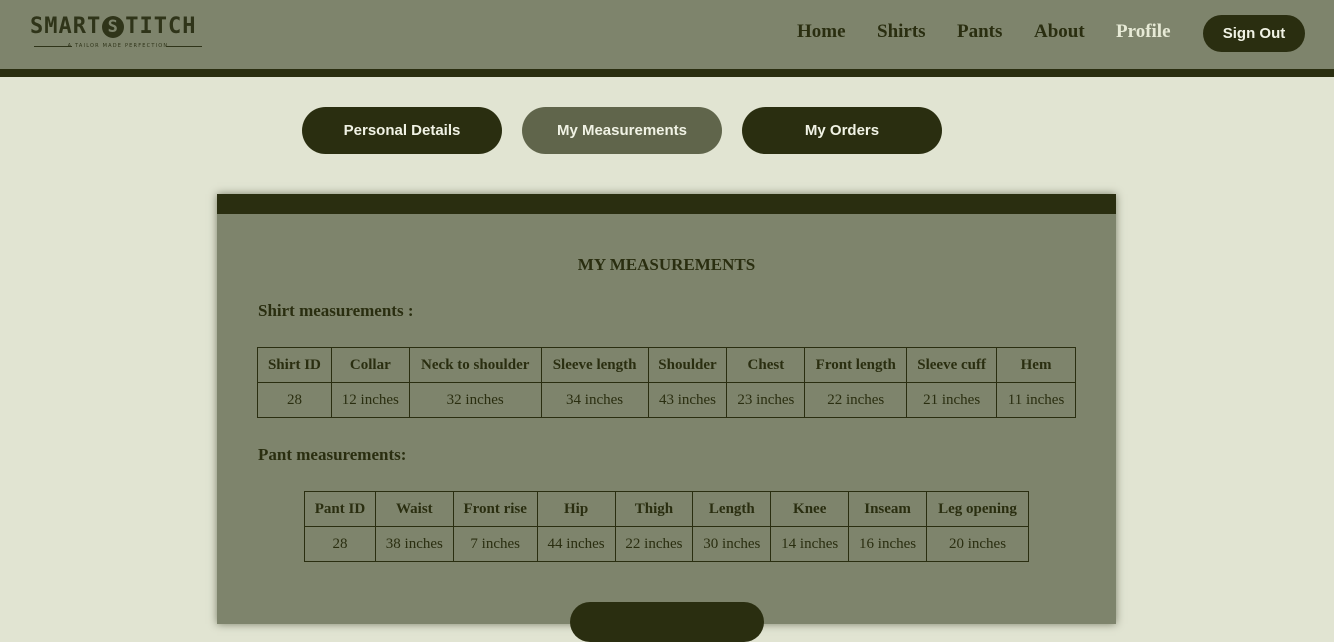 Image resolution: width=1334 pixels, height=642 pixels. Describe the element at coordinates (810, 544) in the screenshot. I see `table-cell: 14 inches` at that location.